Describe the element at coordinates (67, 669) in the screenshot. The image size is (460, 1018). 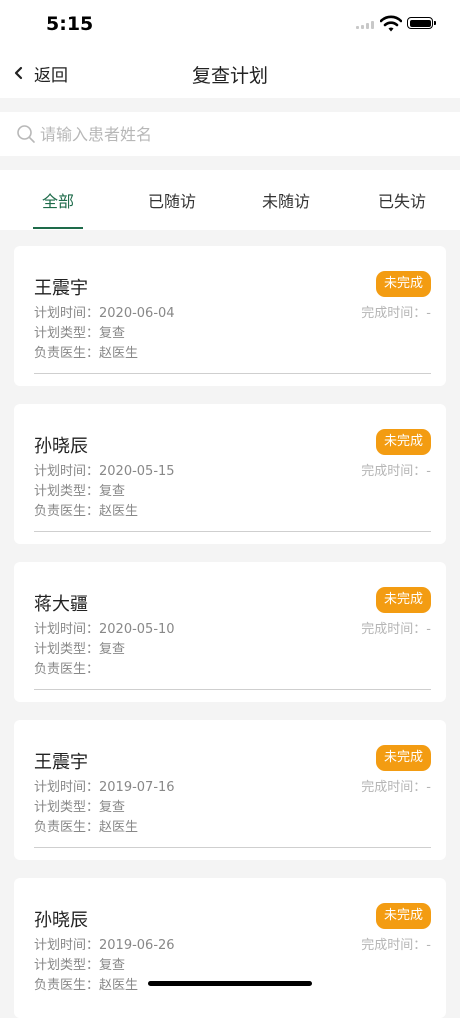
I see `doctor-line: 负责医生：` at that location.